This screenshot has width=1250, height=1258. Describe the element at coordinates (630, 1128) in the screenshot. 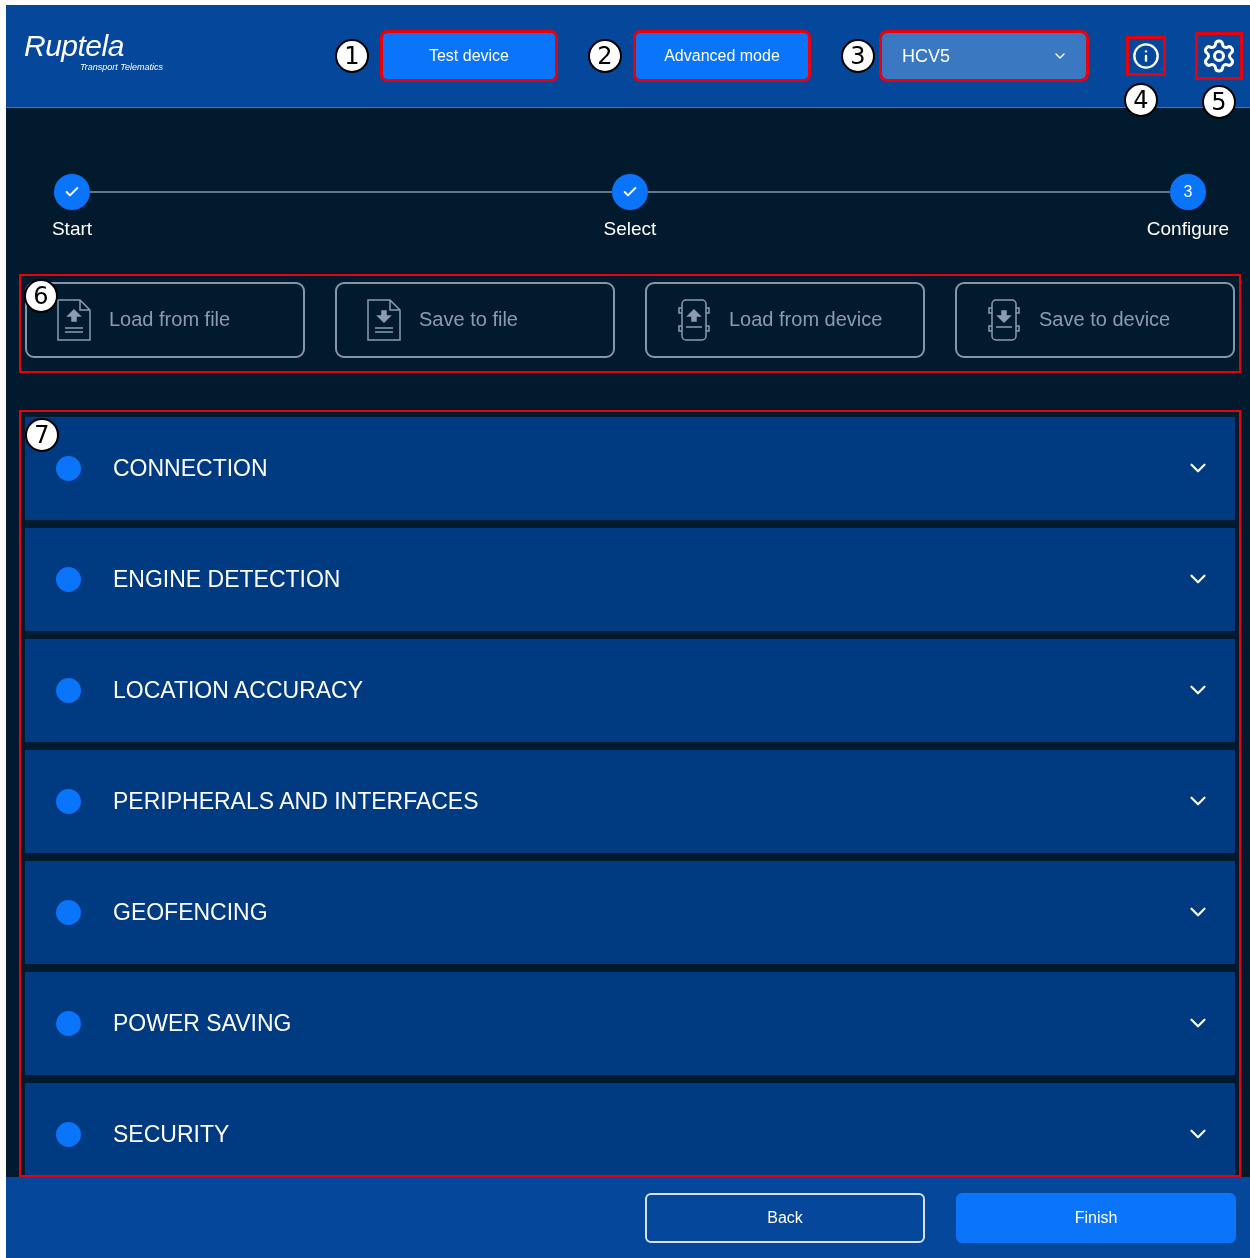

I see `accordion-section: SECURITY` at that location.